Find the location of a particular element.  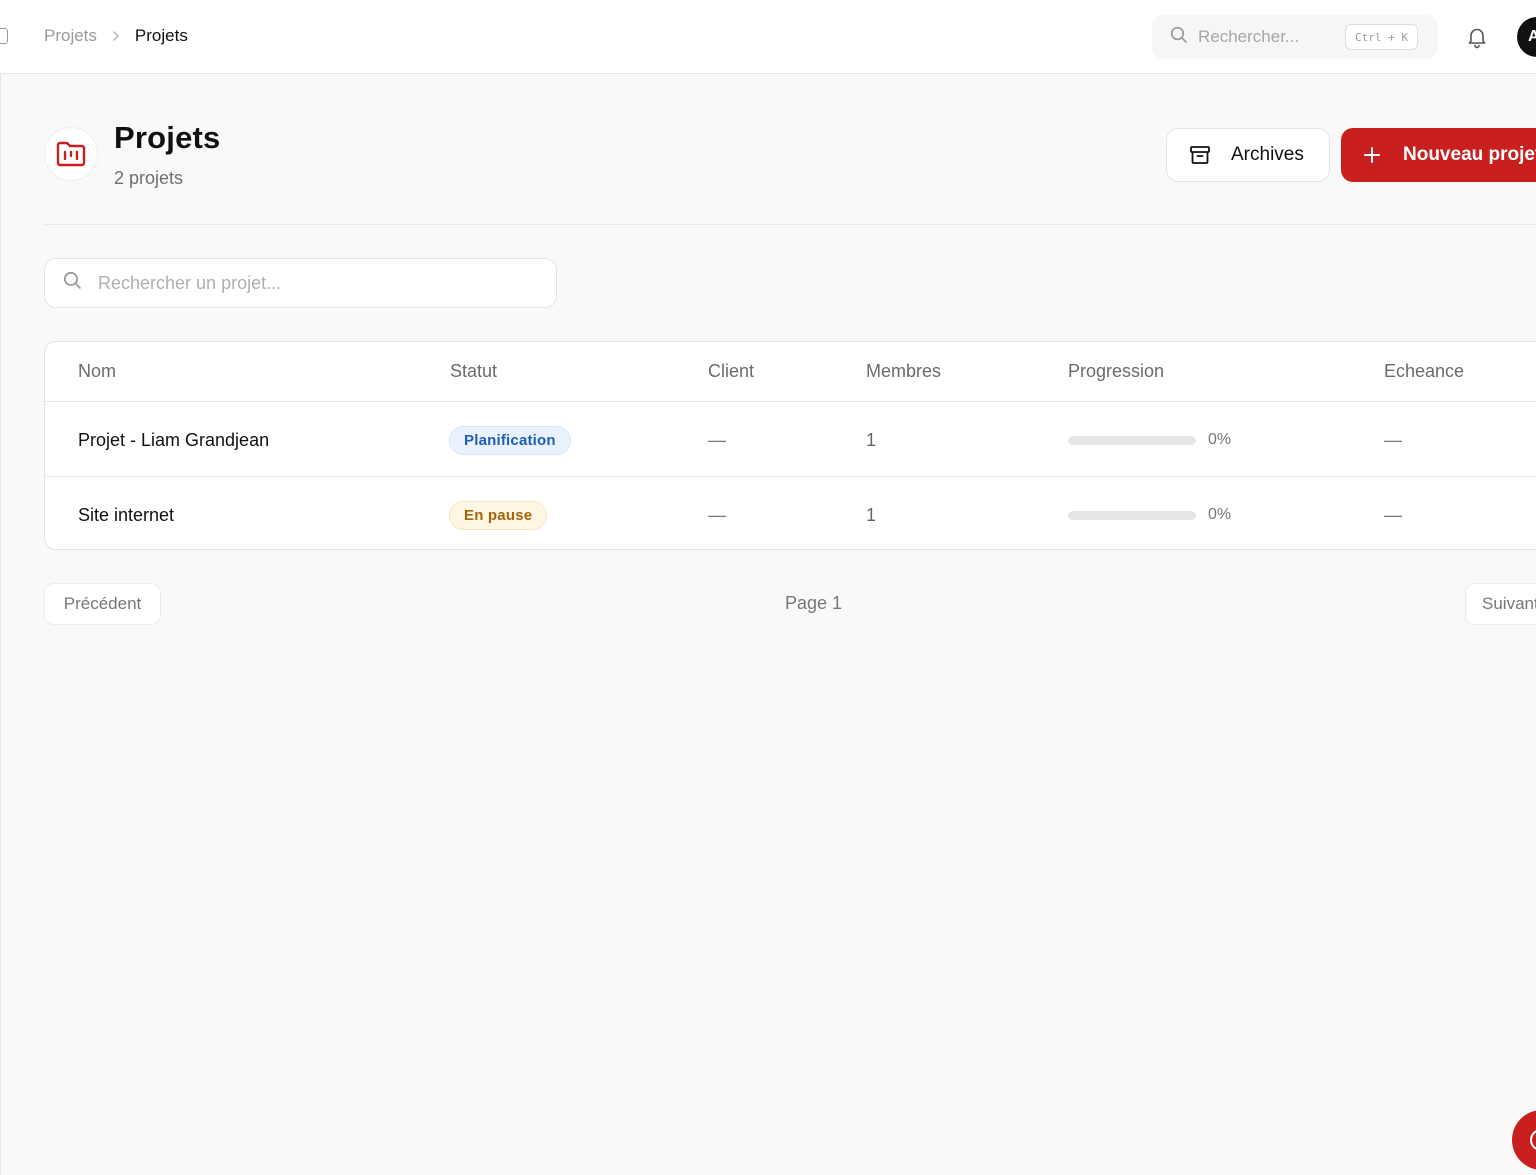

column-header-members: Membres is located at coordinates (903, 371).